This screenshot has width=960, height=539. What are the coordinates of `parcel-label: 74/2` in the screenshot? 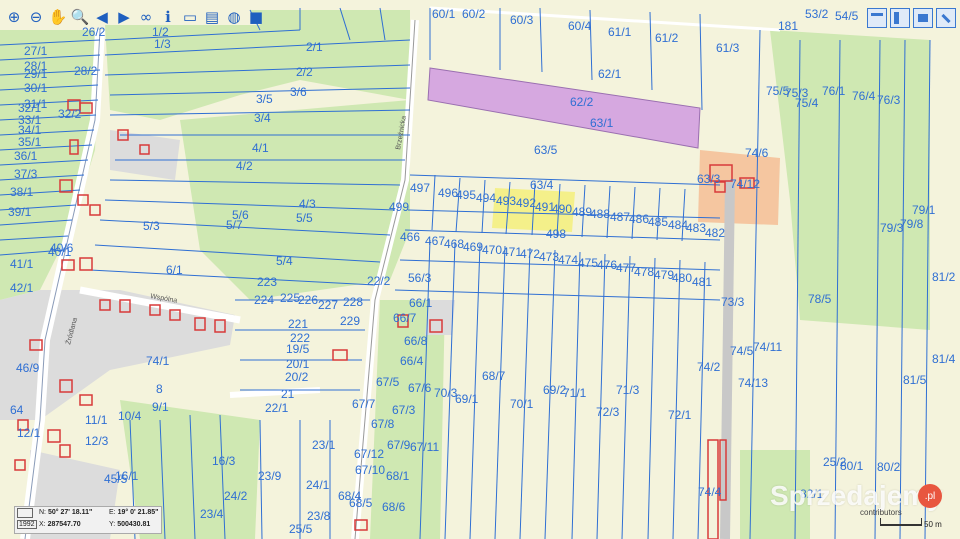 It's located at (709, 367).